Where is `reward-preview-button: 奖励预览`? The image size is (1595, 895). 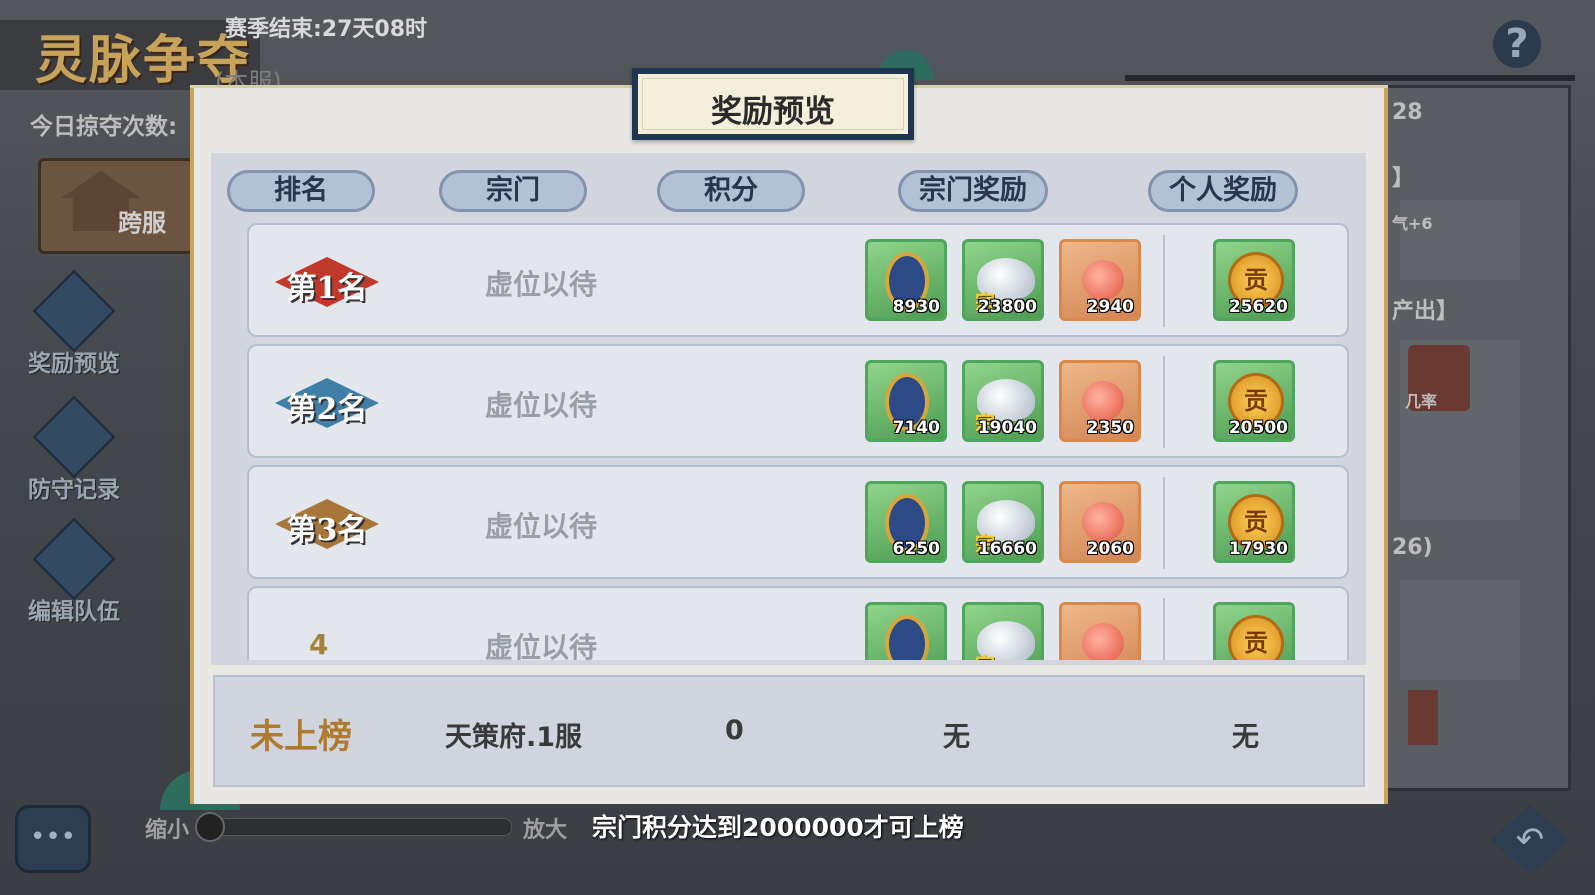
reward-preview-button: 奖励预览 is located at coordinates (74, 323).